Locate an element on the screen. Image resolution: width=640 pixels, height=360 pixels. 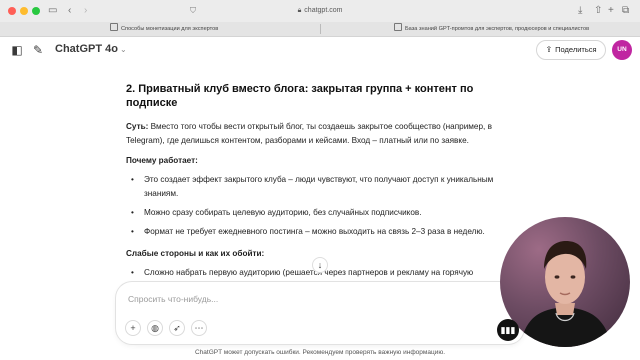
new-tab-icon: + is located at coordinates (611, 11).